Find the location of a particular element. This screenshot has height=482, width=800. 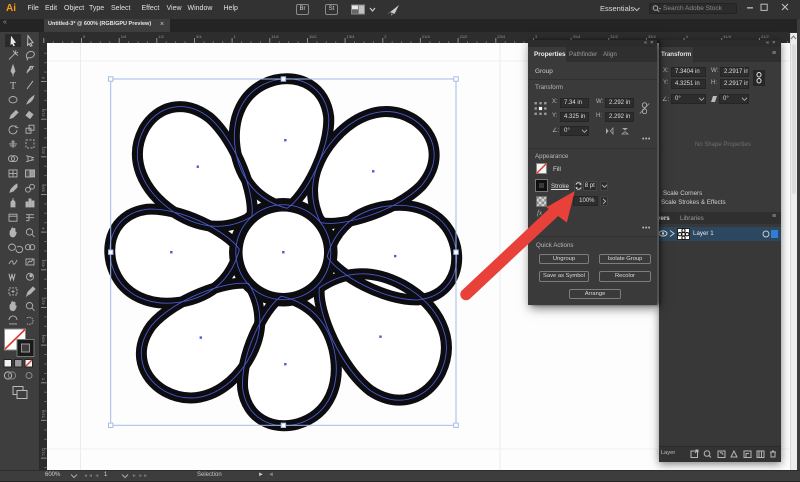

svg-text: 11/4 is located at coordinates (275, 36).